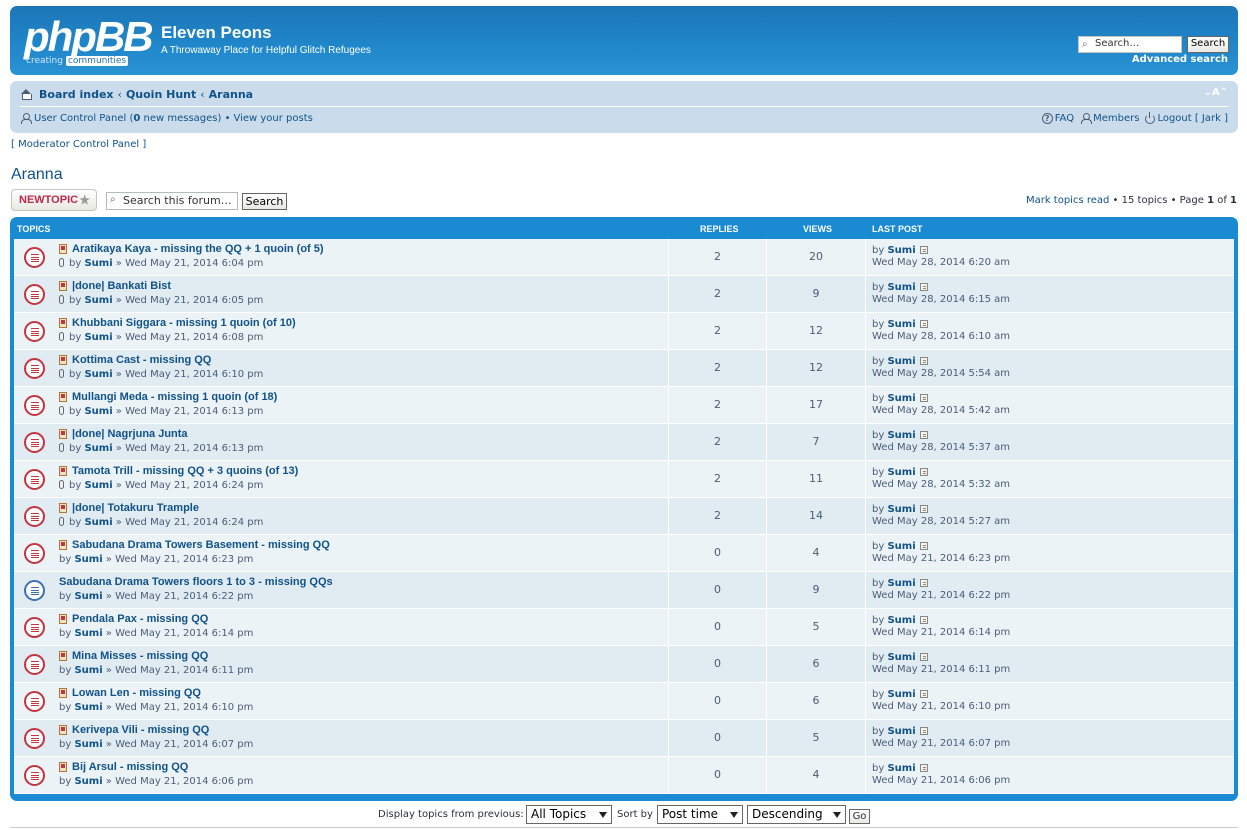  What do you see at coordinates (78, 144) in the screenshot?
I see `moderator-control-panel-link: [ Moderator Control Panel ]` at bounding box center [78, 144].